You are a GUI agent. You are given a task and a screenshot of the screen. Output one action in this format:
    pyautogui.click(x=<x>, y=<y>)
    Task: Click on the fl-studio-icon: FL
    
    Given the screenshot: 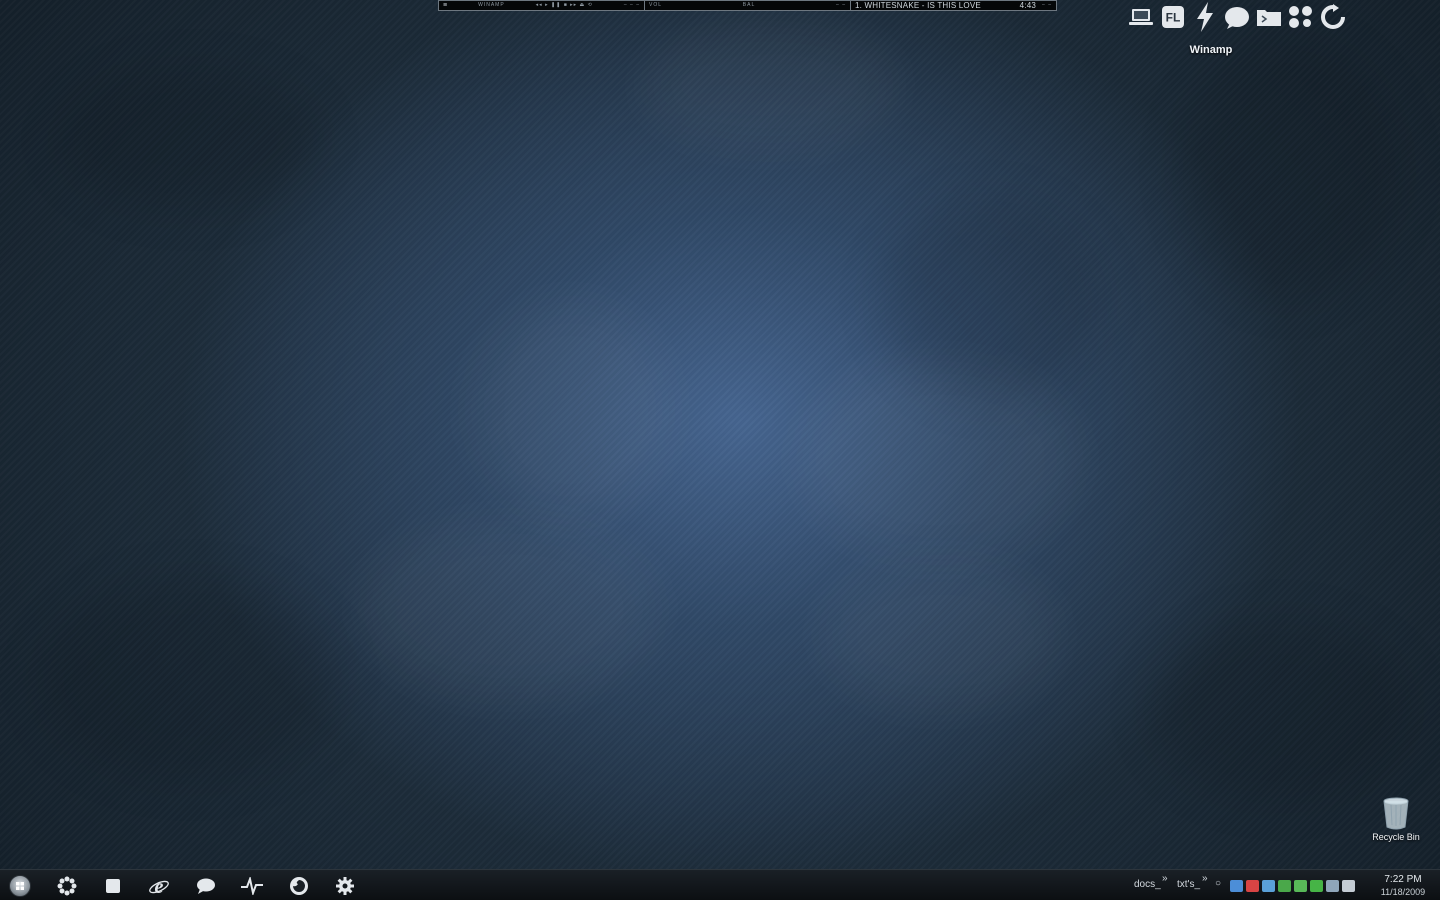 What is the action you would take?
    pyautogui.click(x=1173, y=17)
    